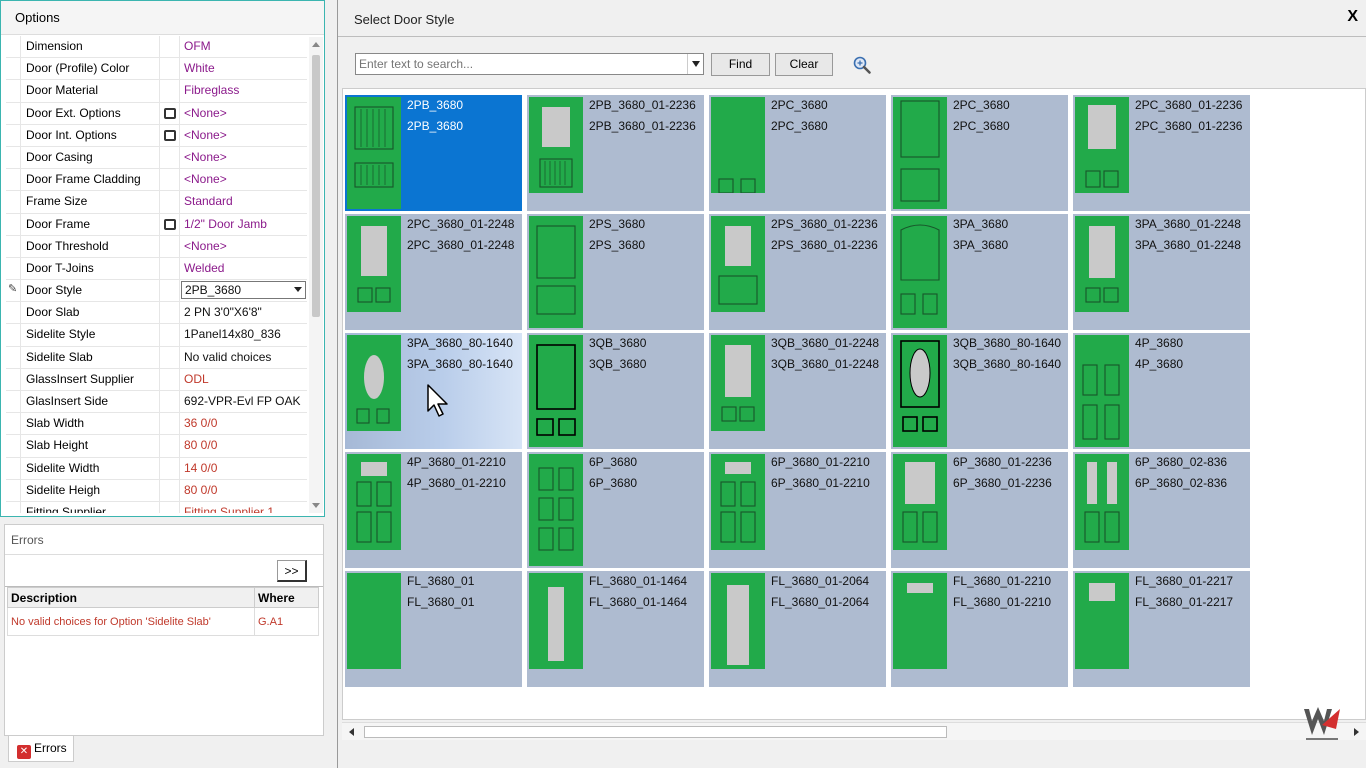 Image resolution: width=1366 pixels, height=768 pixels. I want to click on door-style-dropdown: 2PB_3680, so click(243, 290).